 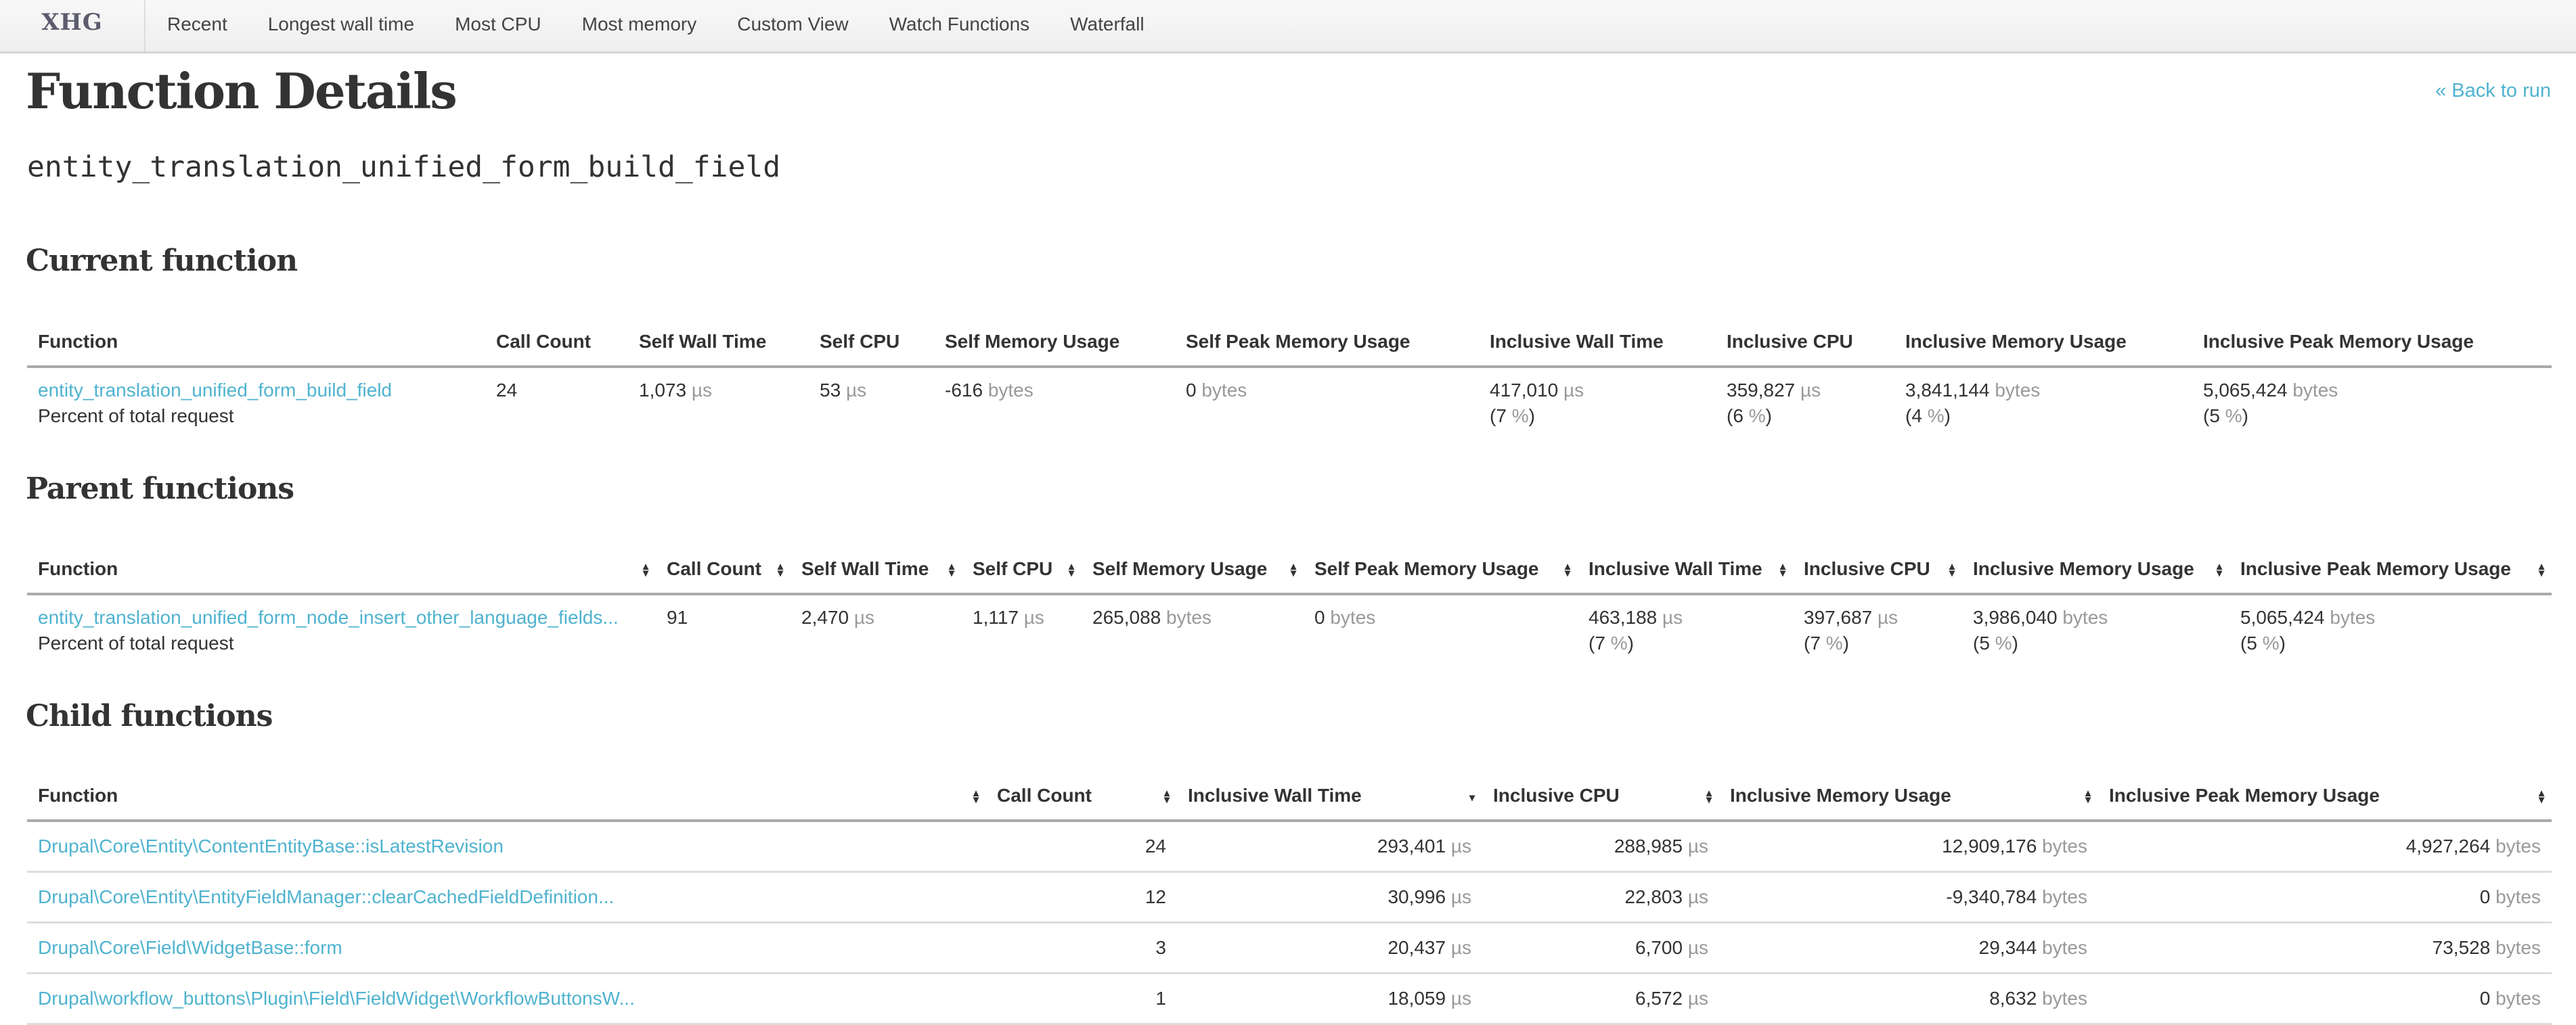 What do you see at coordinates (160, 489) in the screenshot?
I see `parent-functions-heading: Parent functions` at bounding box center [160, 489].